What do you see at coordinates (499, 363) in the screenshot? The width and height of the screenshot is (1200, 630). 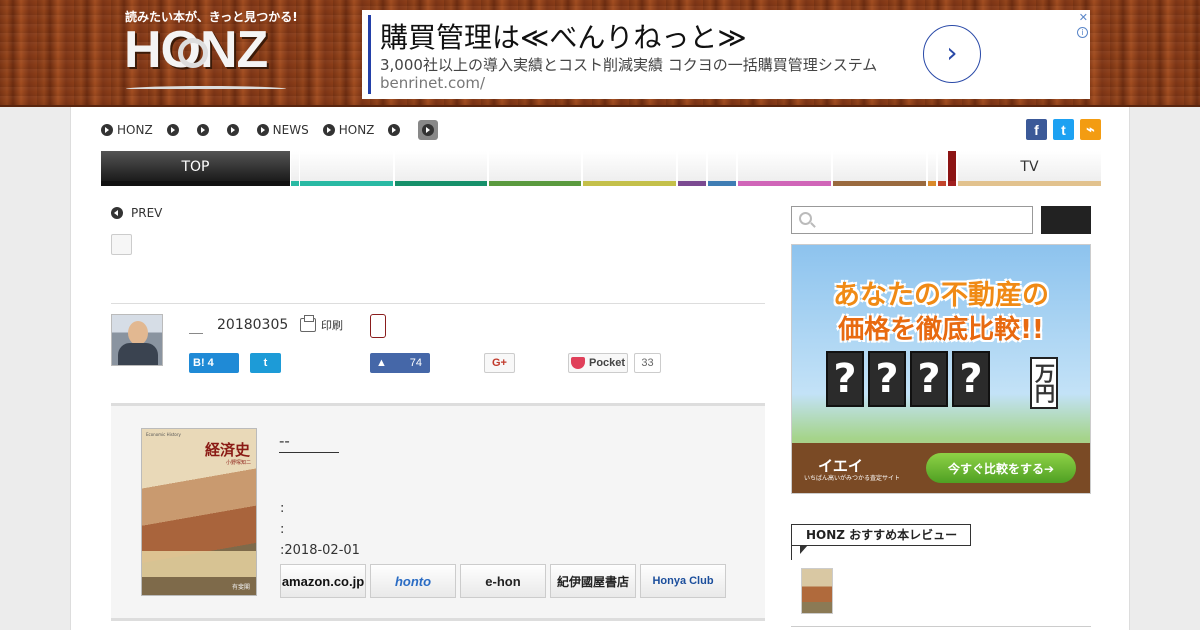 I see `google-plus-button: G+` at bounding box center [499, 363].